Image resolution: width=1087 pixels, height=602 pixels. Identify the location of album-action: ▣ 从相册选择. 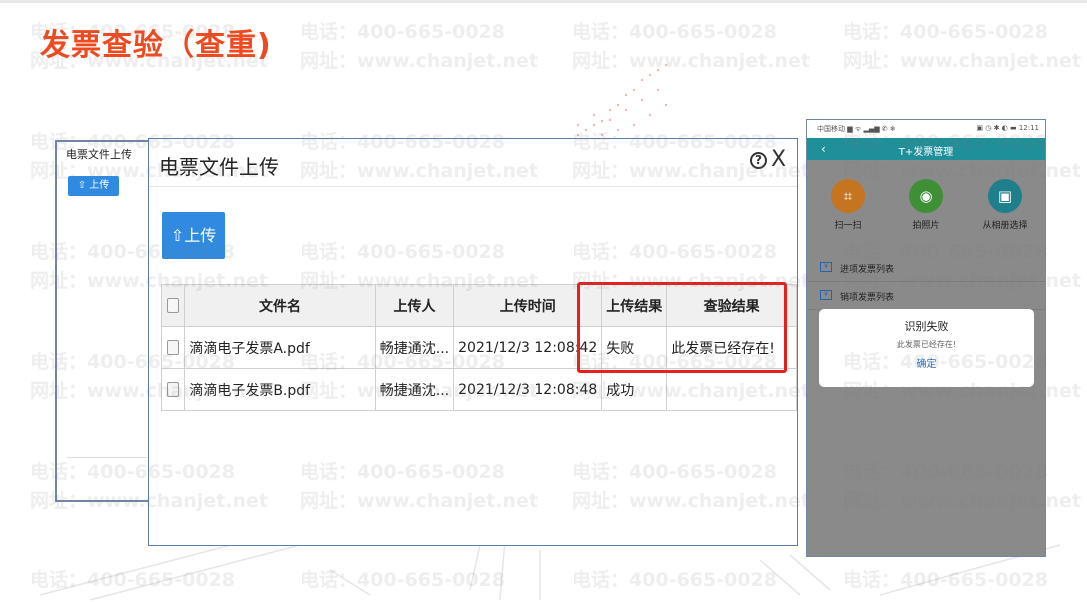
(1005, 205).